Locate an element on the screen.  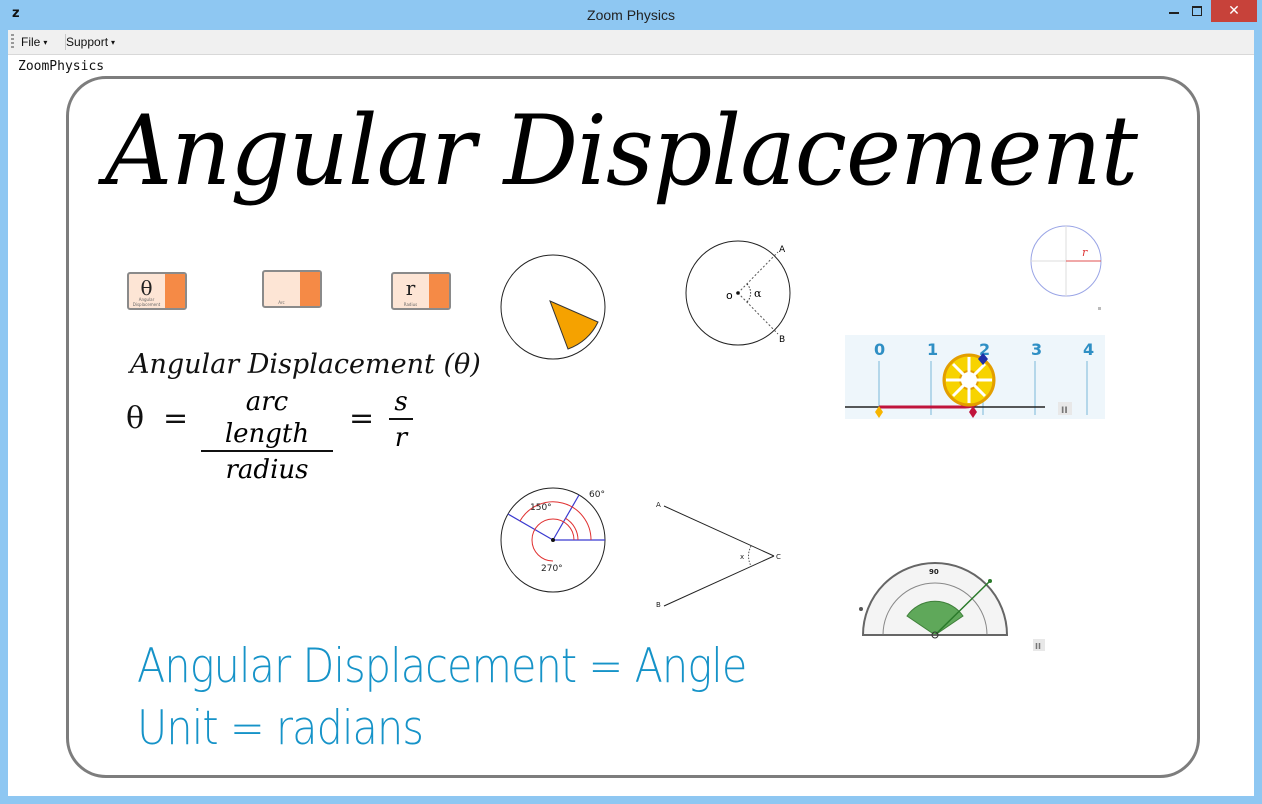
menu-bar: File ▾ Support ▾ is located at coordinates (631, 42).